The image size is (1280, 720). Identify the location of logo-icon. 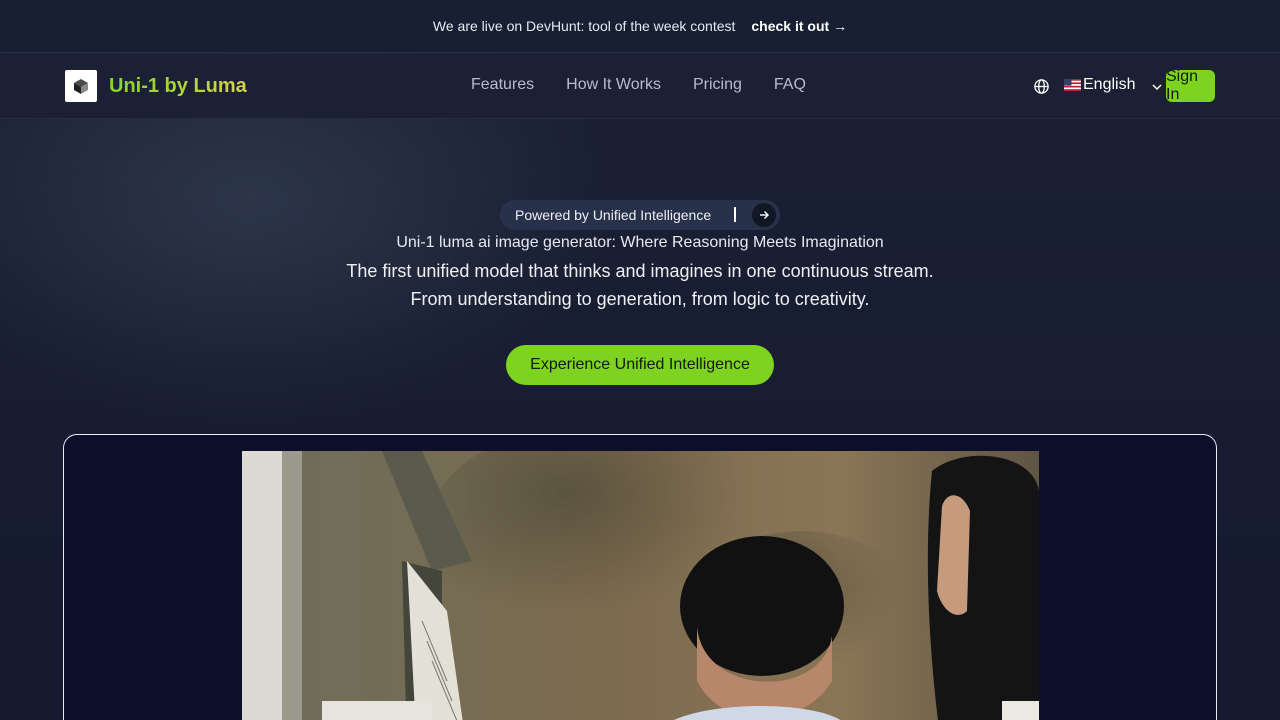
(81, 86).